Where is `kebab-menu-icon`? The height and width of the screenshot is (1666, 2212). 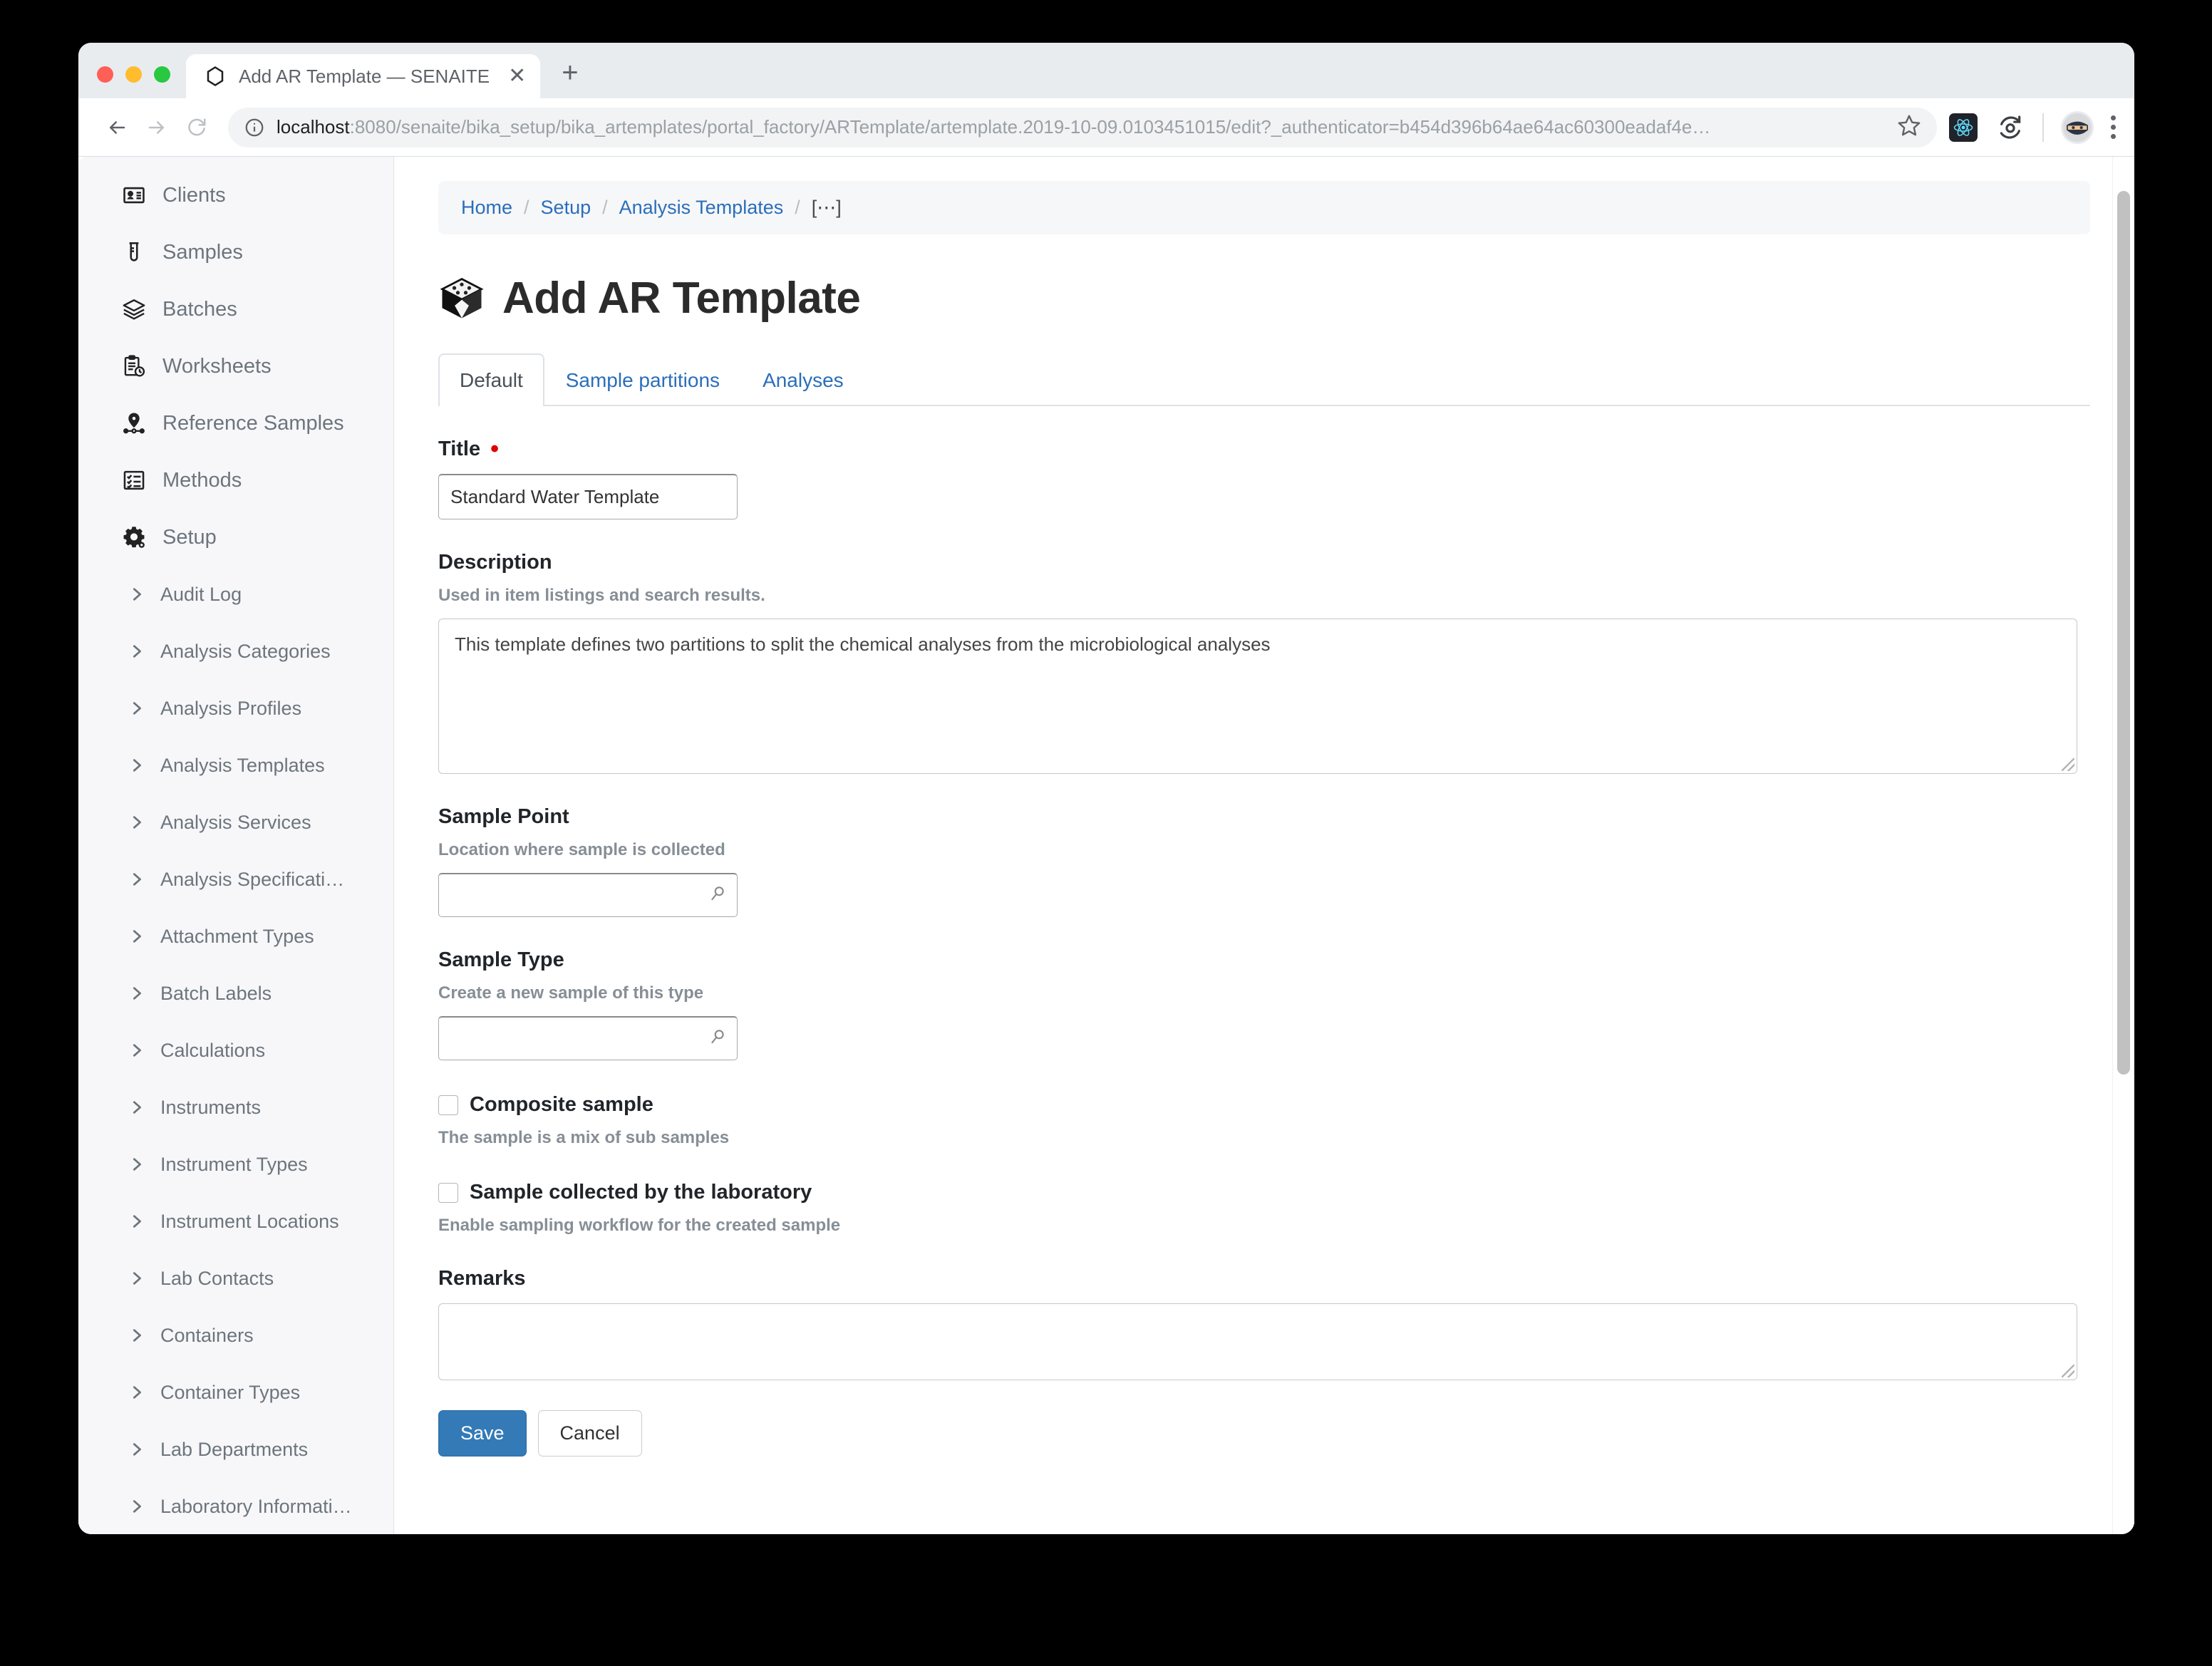
kebab-menu-icon is located at coordinates (2113, 127).